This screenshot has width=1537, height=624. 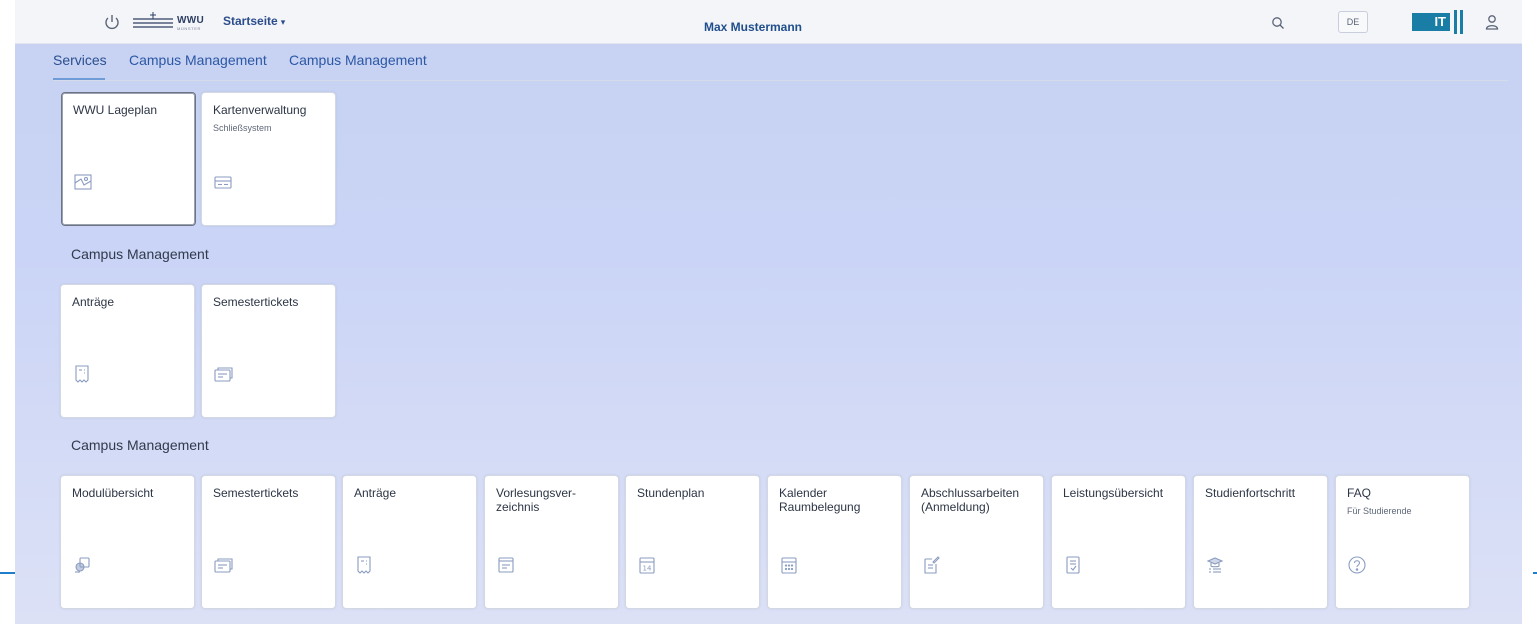 I want to click on tile-vorlesungsverzeichnis: Vorlesungsver- zeichnis, so click(x=551, y=542).